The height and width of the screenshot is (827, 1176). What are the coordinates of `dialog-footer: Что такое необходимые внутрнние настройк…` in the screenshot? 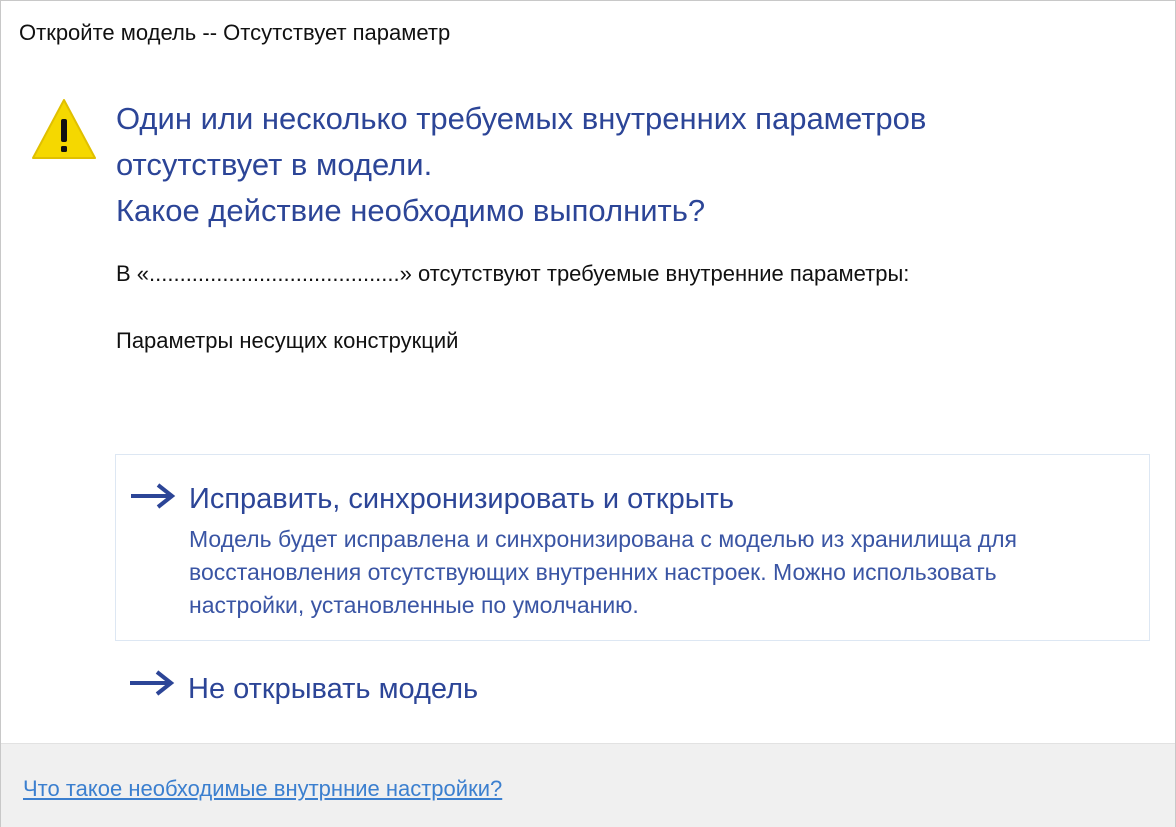 It's located at (588, 785).